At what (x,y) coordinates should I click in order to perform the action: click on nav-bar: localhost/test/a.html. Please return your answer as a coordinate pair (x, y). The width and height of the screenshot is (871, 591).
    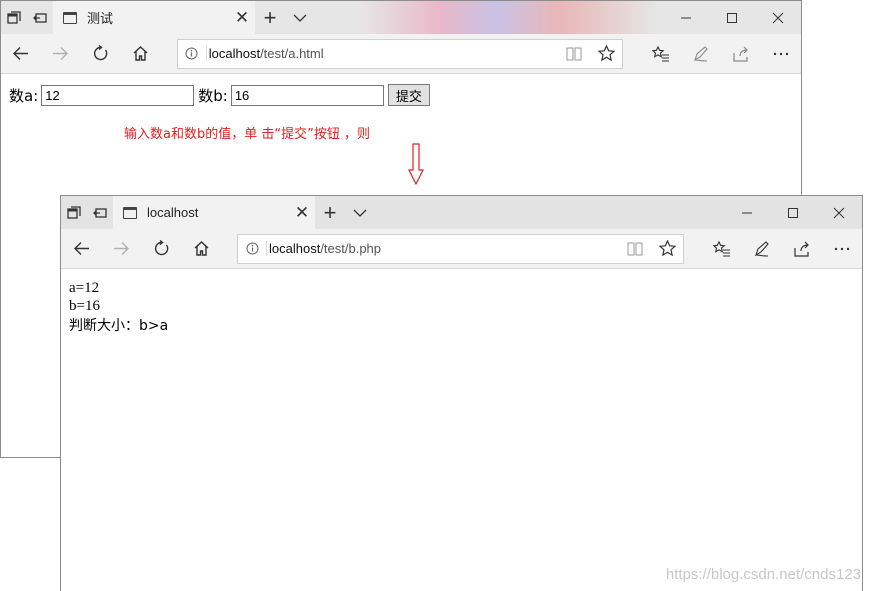
    Looking at the image, I should click on (401, 54).